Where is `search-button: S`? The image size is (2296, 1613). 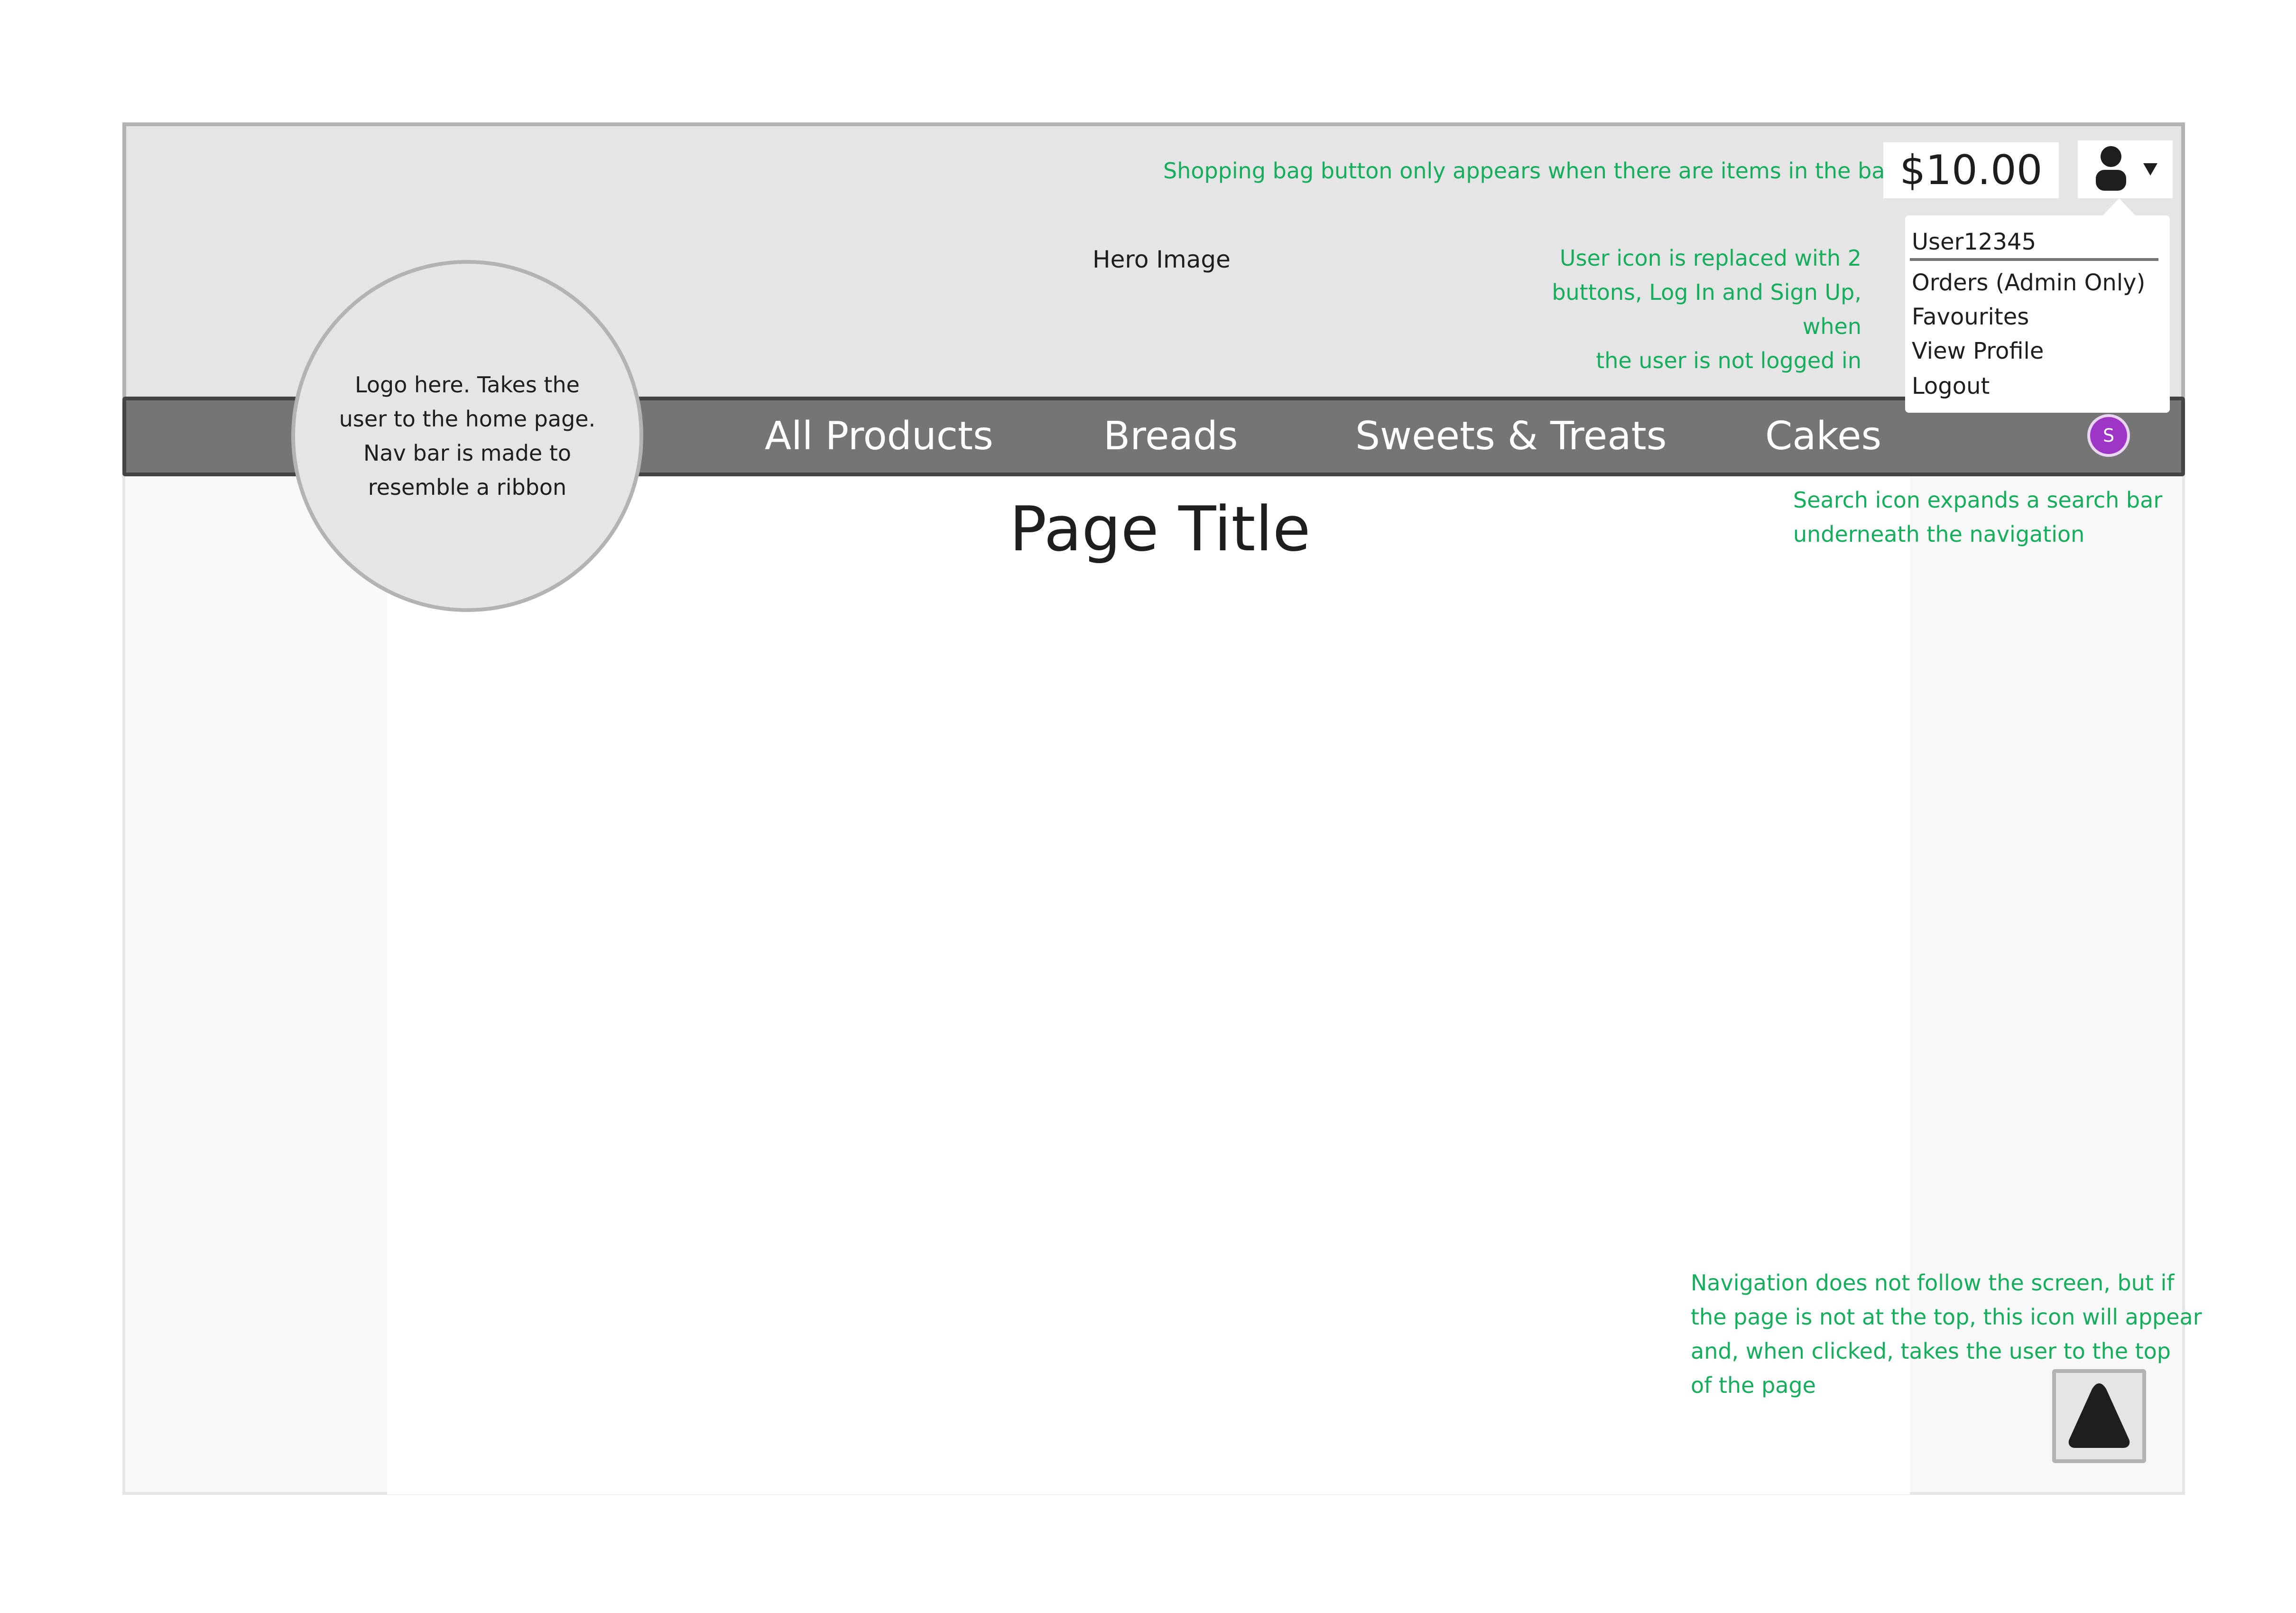 search-button: S is located at coordinates (2108, 435).